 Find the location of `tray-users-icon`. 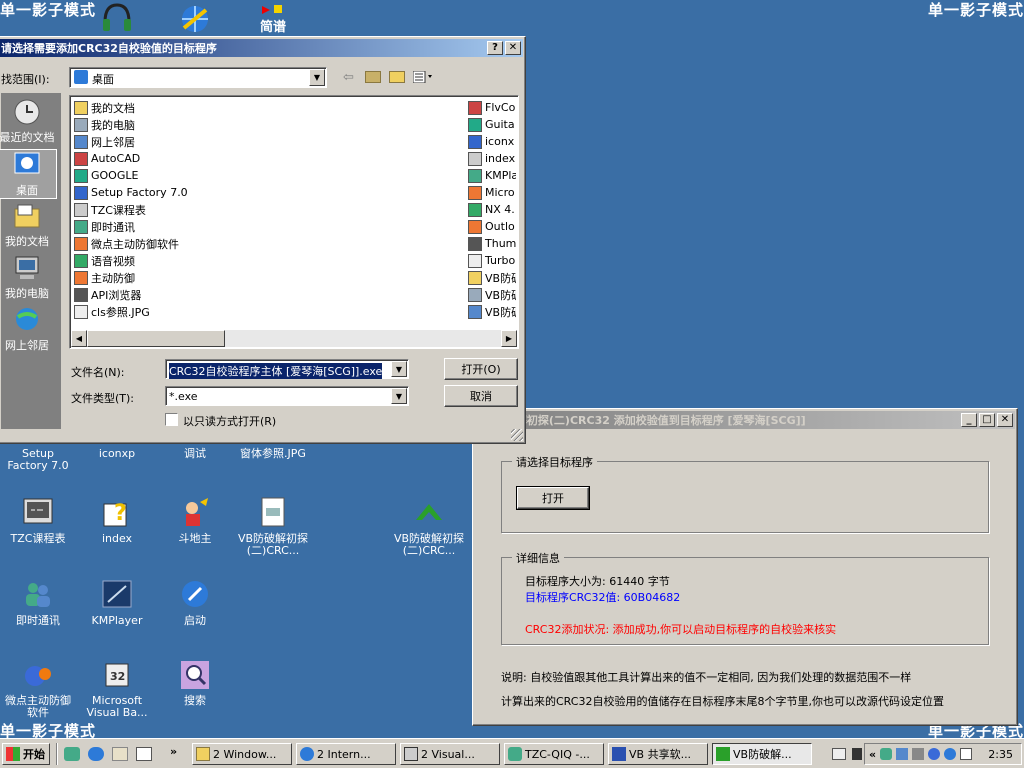

tray-users-icon is located at coordinates (886, 754).